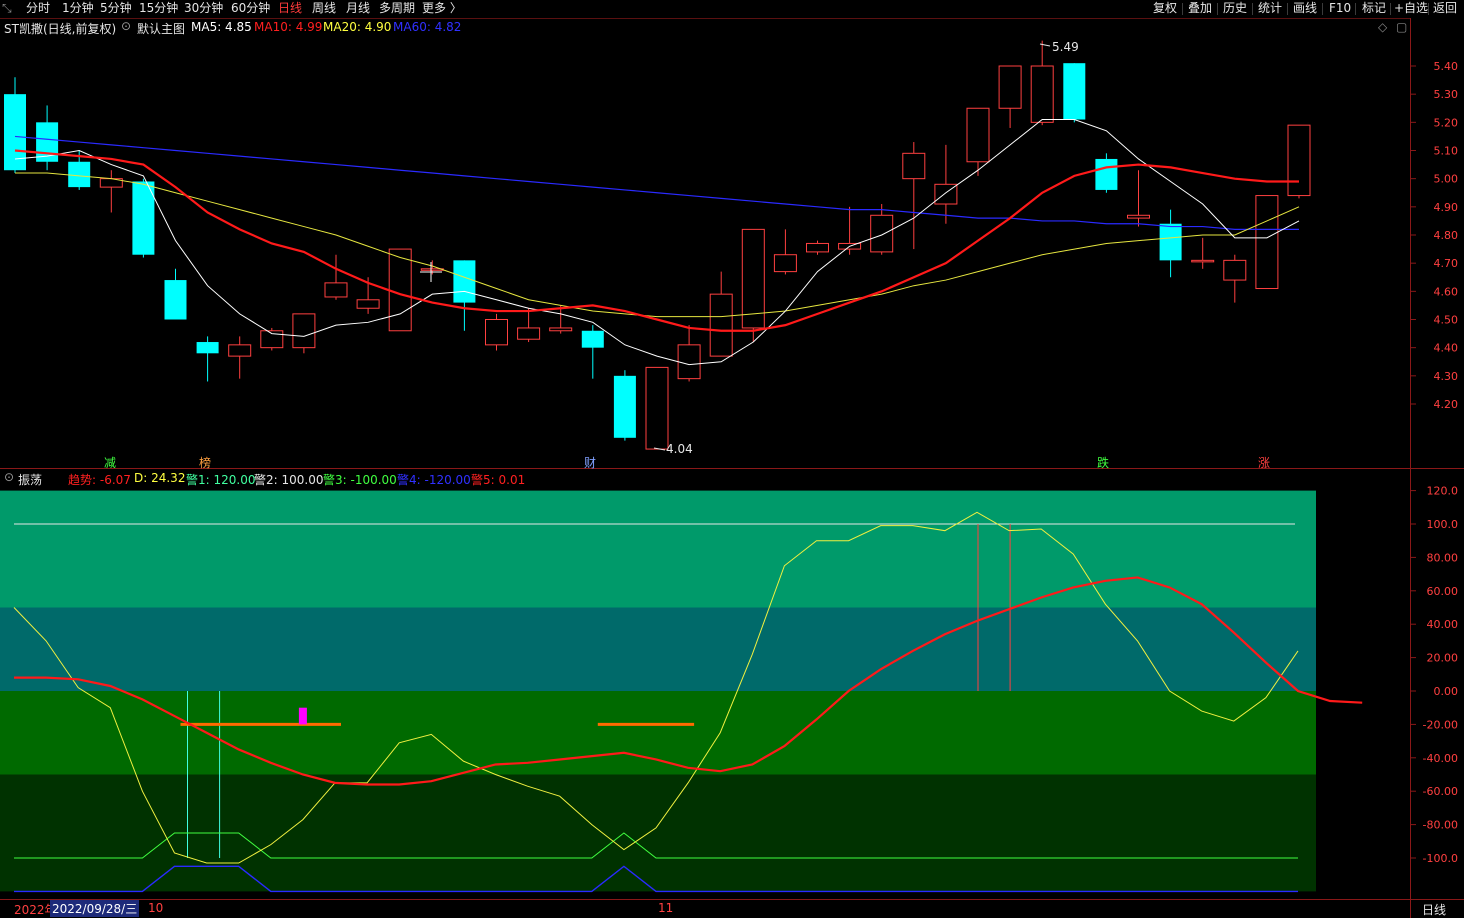 Image resolution: width=1464 pixels, height=918 pixels. Describe the element at coordinates (1446, 691) in the screenshot. I see `osc-tick-label: 0.00` at that location.